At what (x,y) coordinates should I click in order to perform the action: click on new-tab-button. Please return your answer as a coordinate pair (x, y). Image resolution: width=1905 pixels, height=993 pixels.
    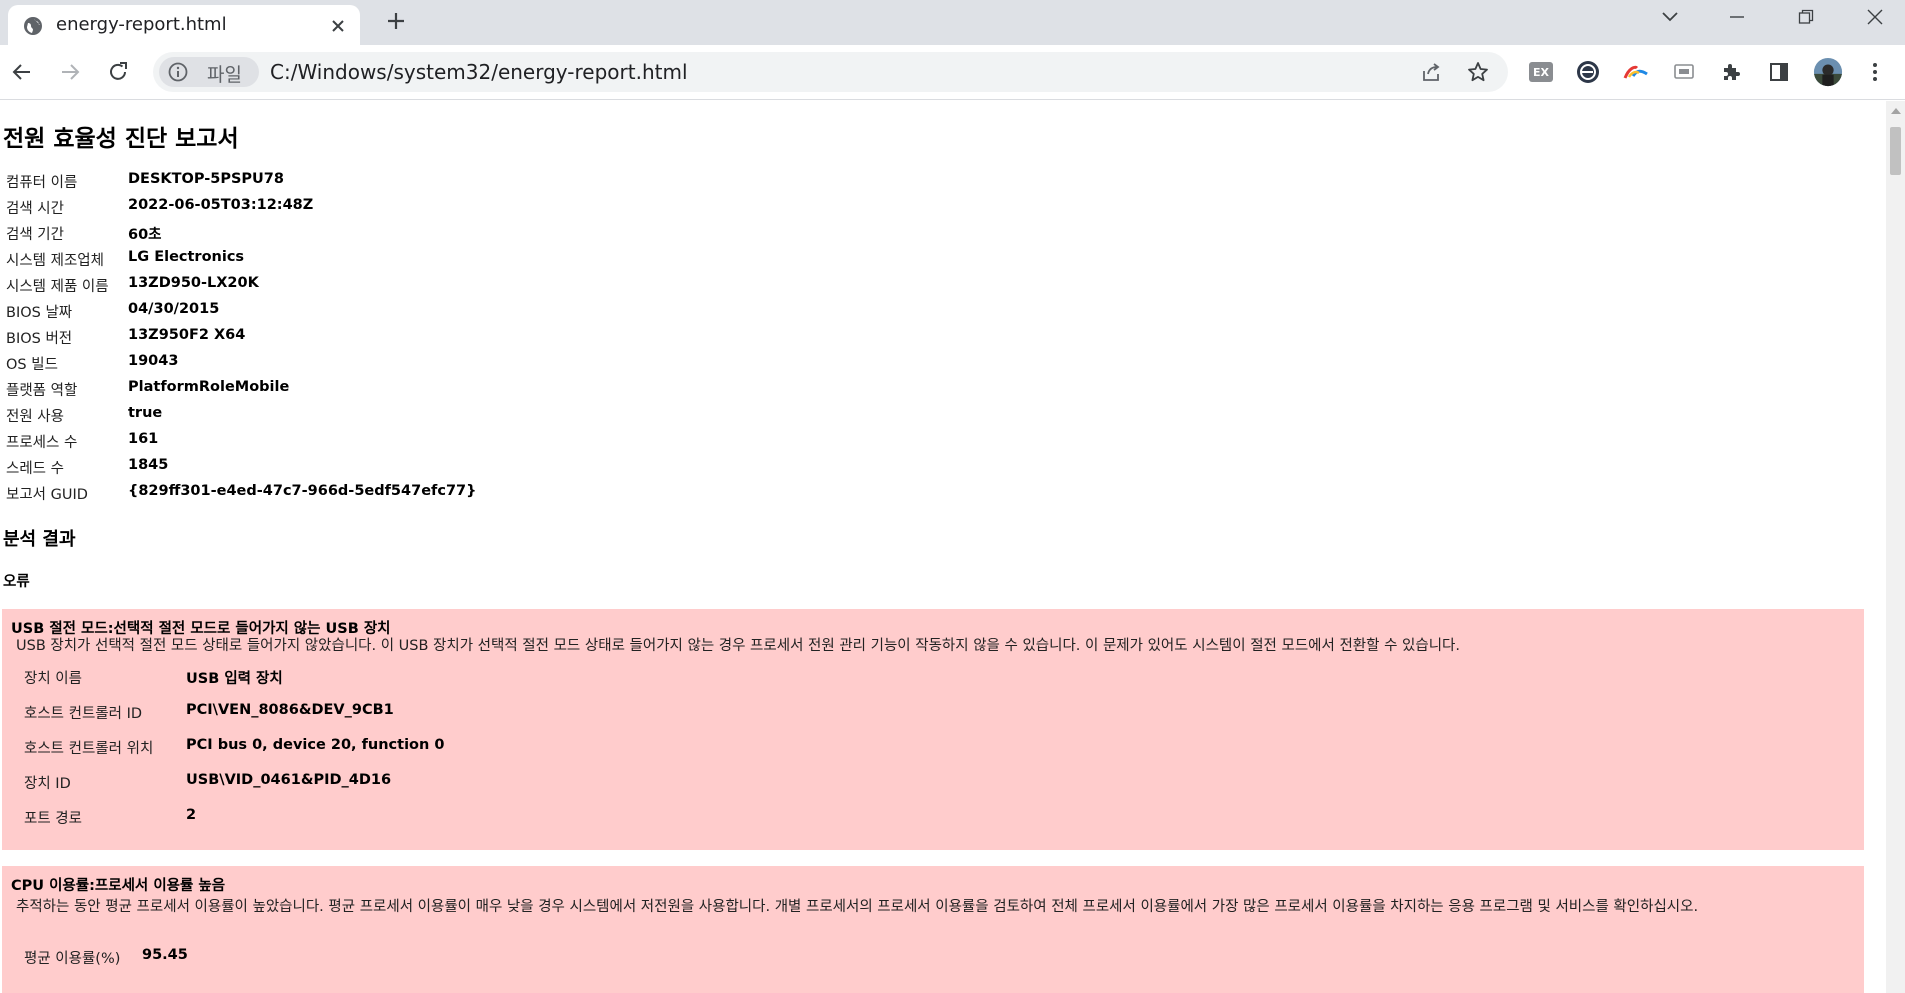
    Looking at the image, I should click on (396, 21).